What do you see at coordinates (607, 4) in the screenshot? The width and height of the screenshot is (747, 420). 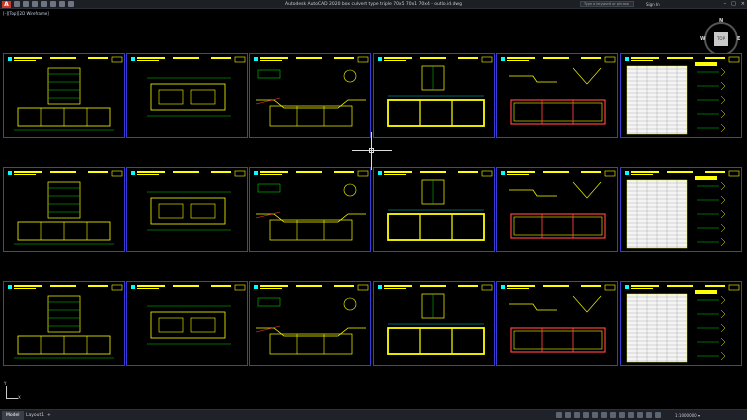 I see `search-input: Type a keyword or phrase` at bounding box center [607, 4].